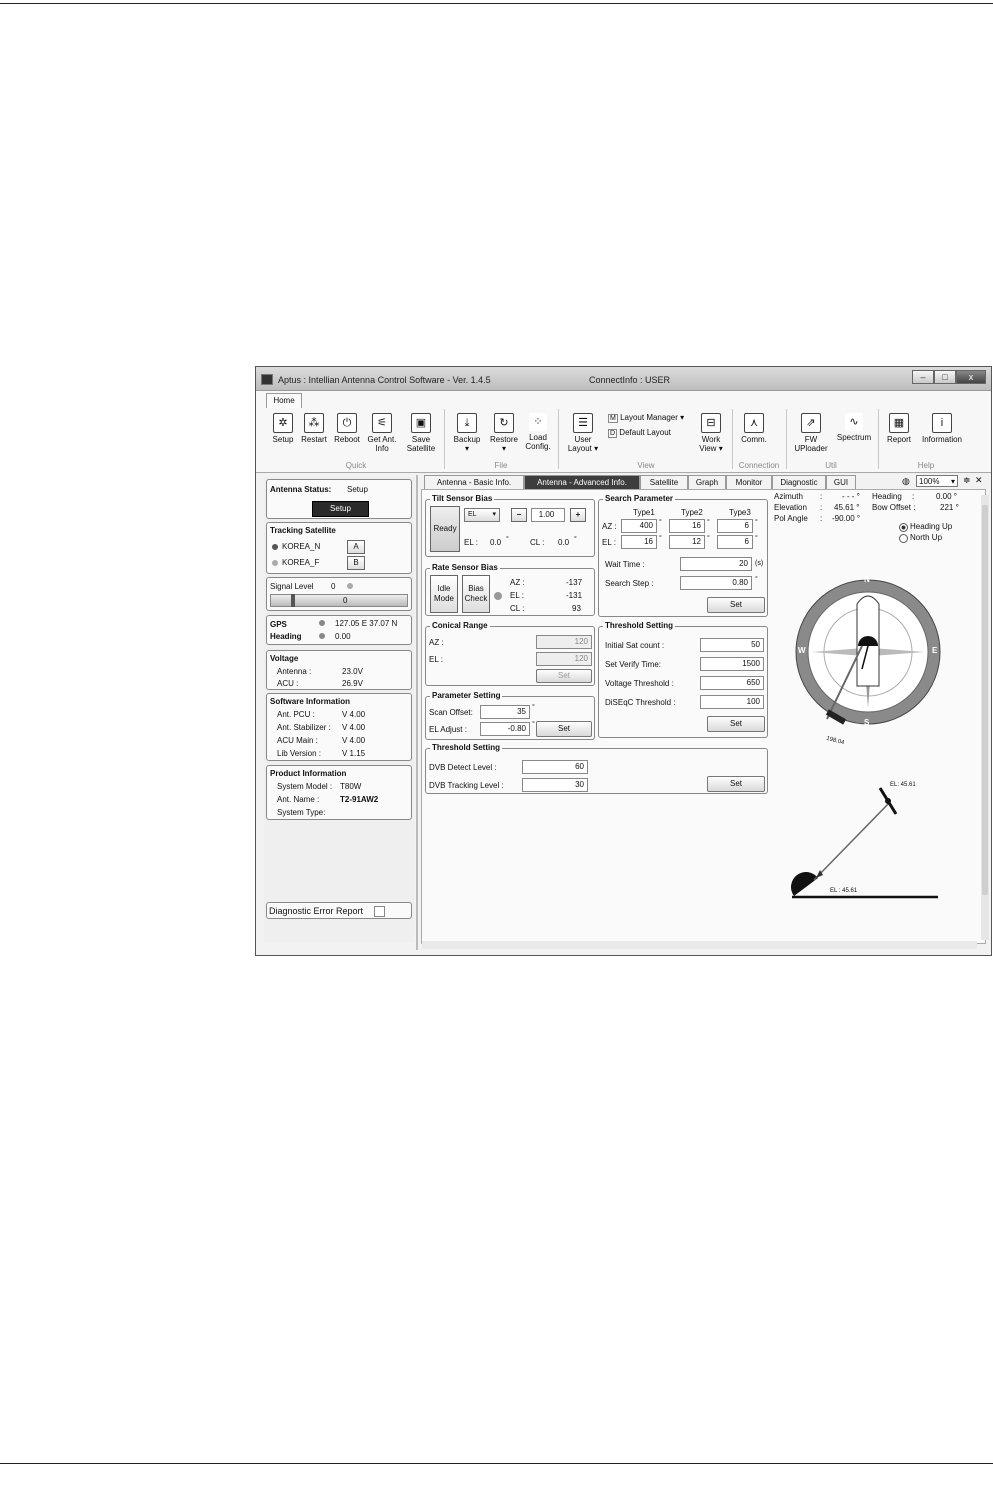 The image size is (993, 1491). I want to click on compass-west: W, so click(802, 650).